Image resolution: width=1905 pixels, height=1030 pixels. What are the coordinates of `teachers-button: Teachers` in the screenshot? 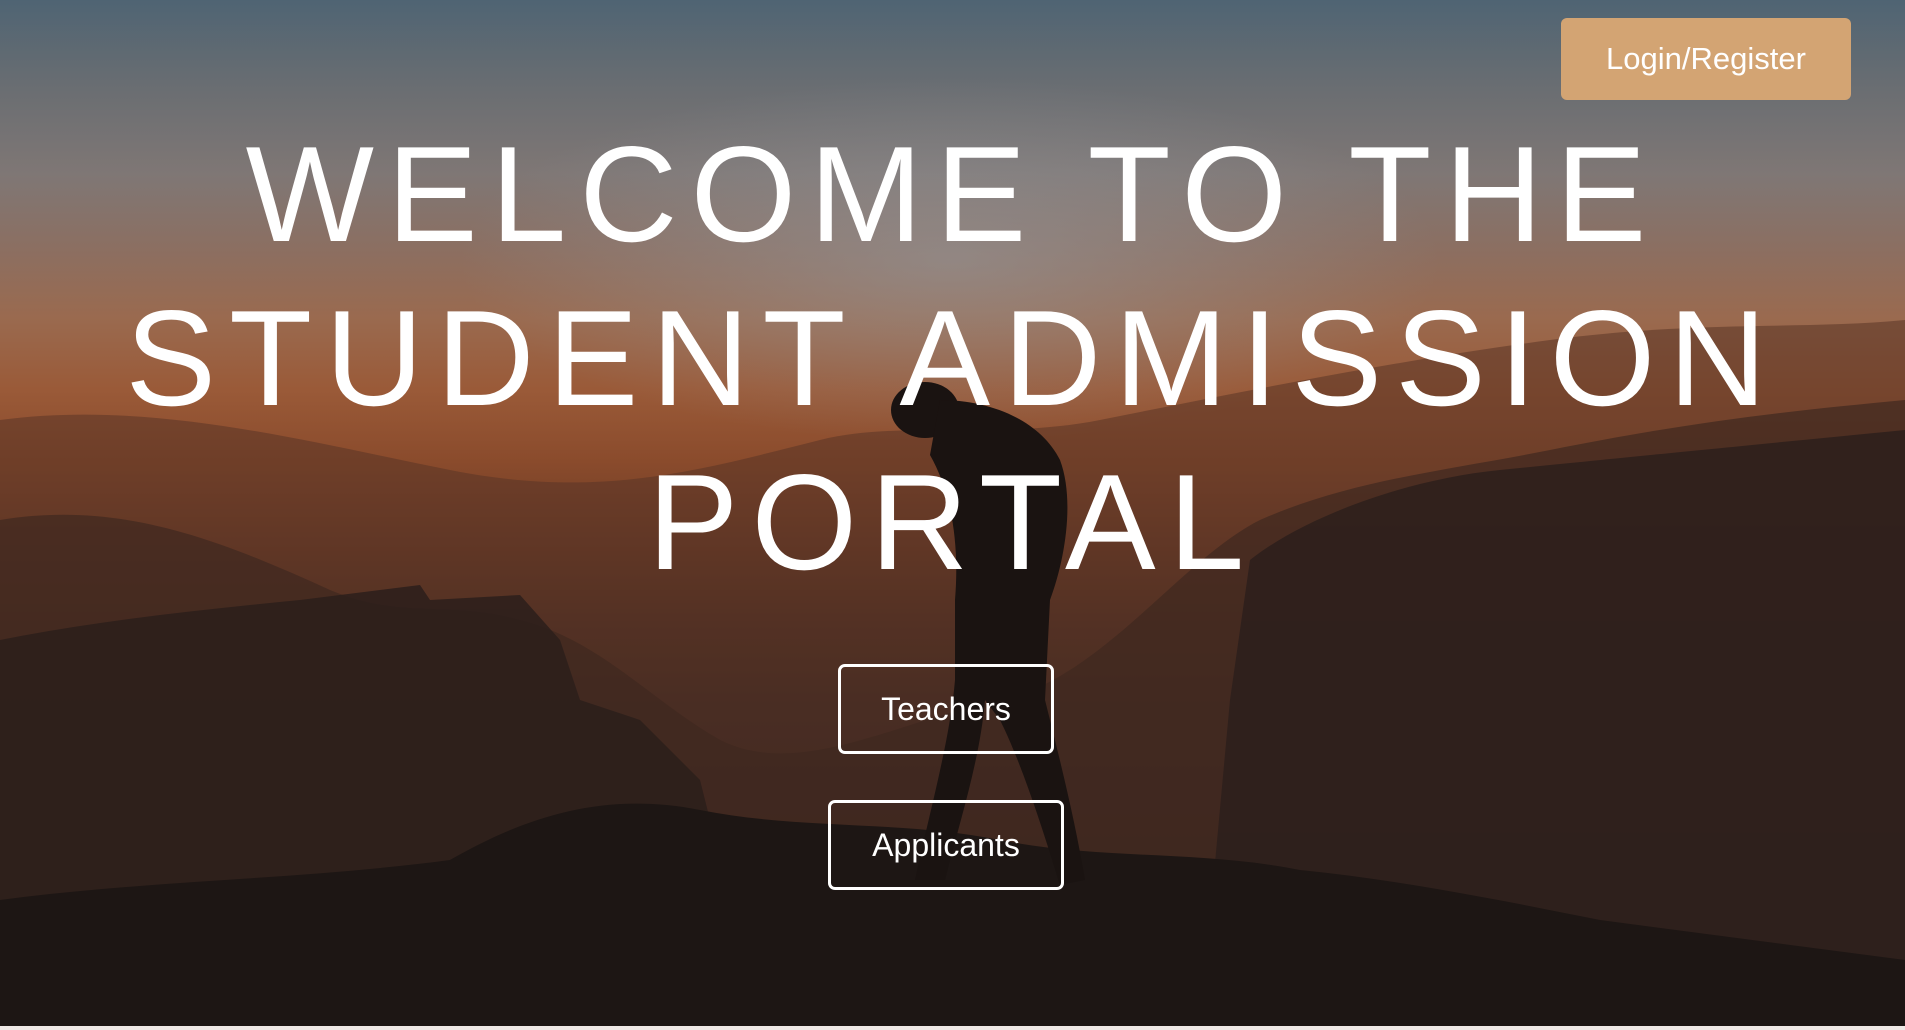 It's located at (946, 709).